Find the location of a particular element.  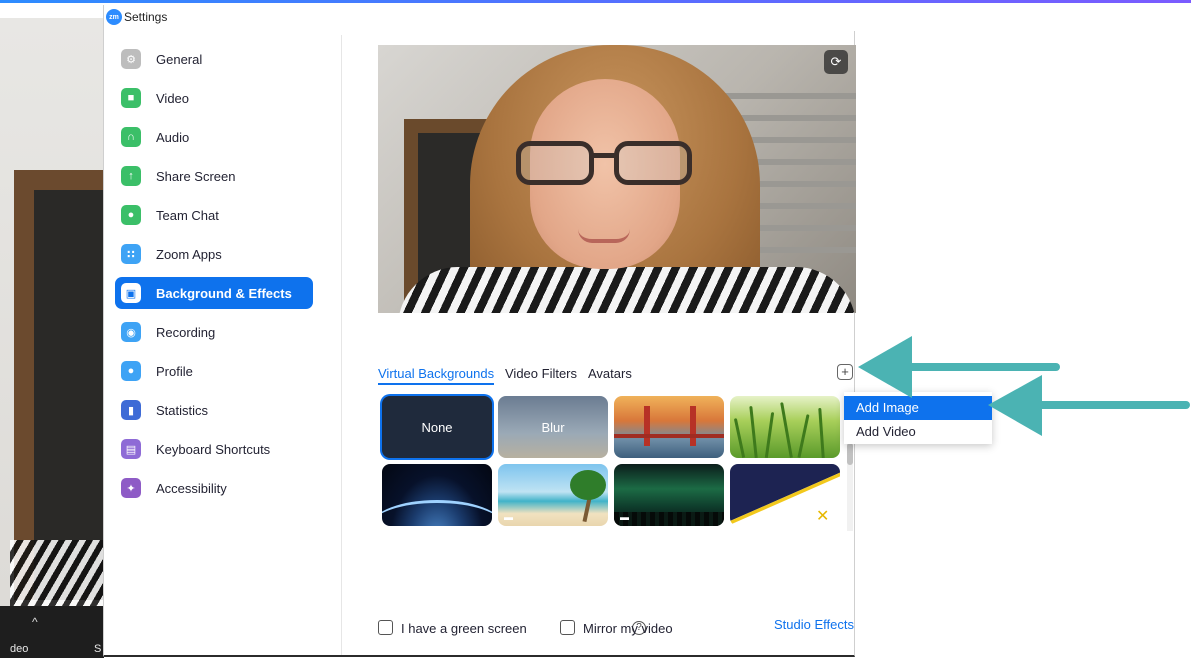

palm-leaves is located at coordinates (588, 485).